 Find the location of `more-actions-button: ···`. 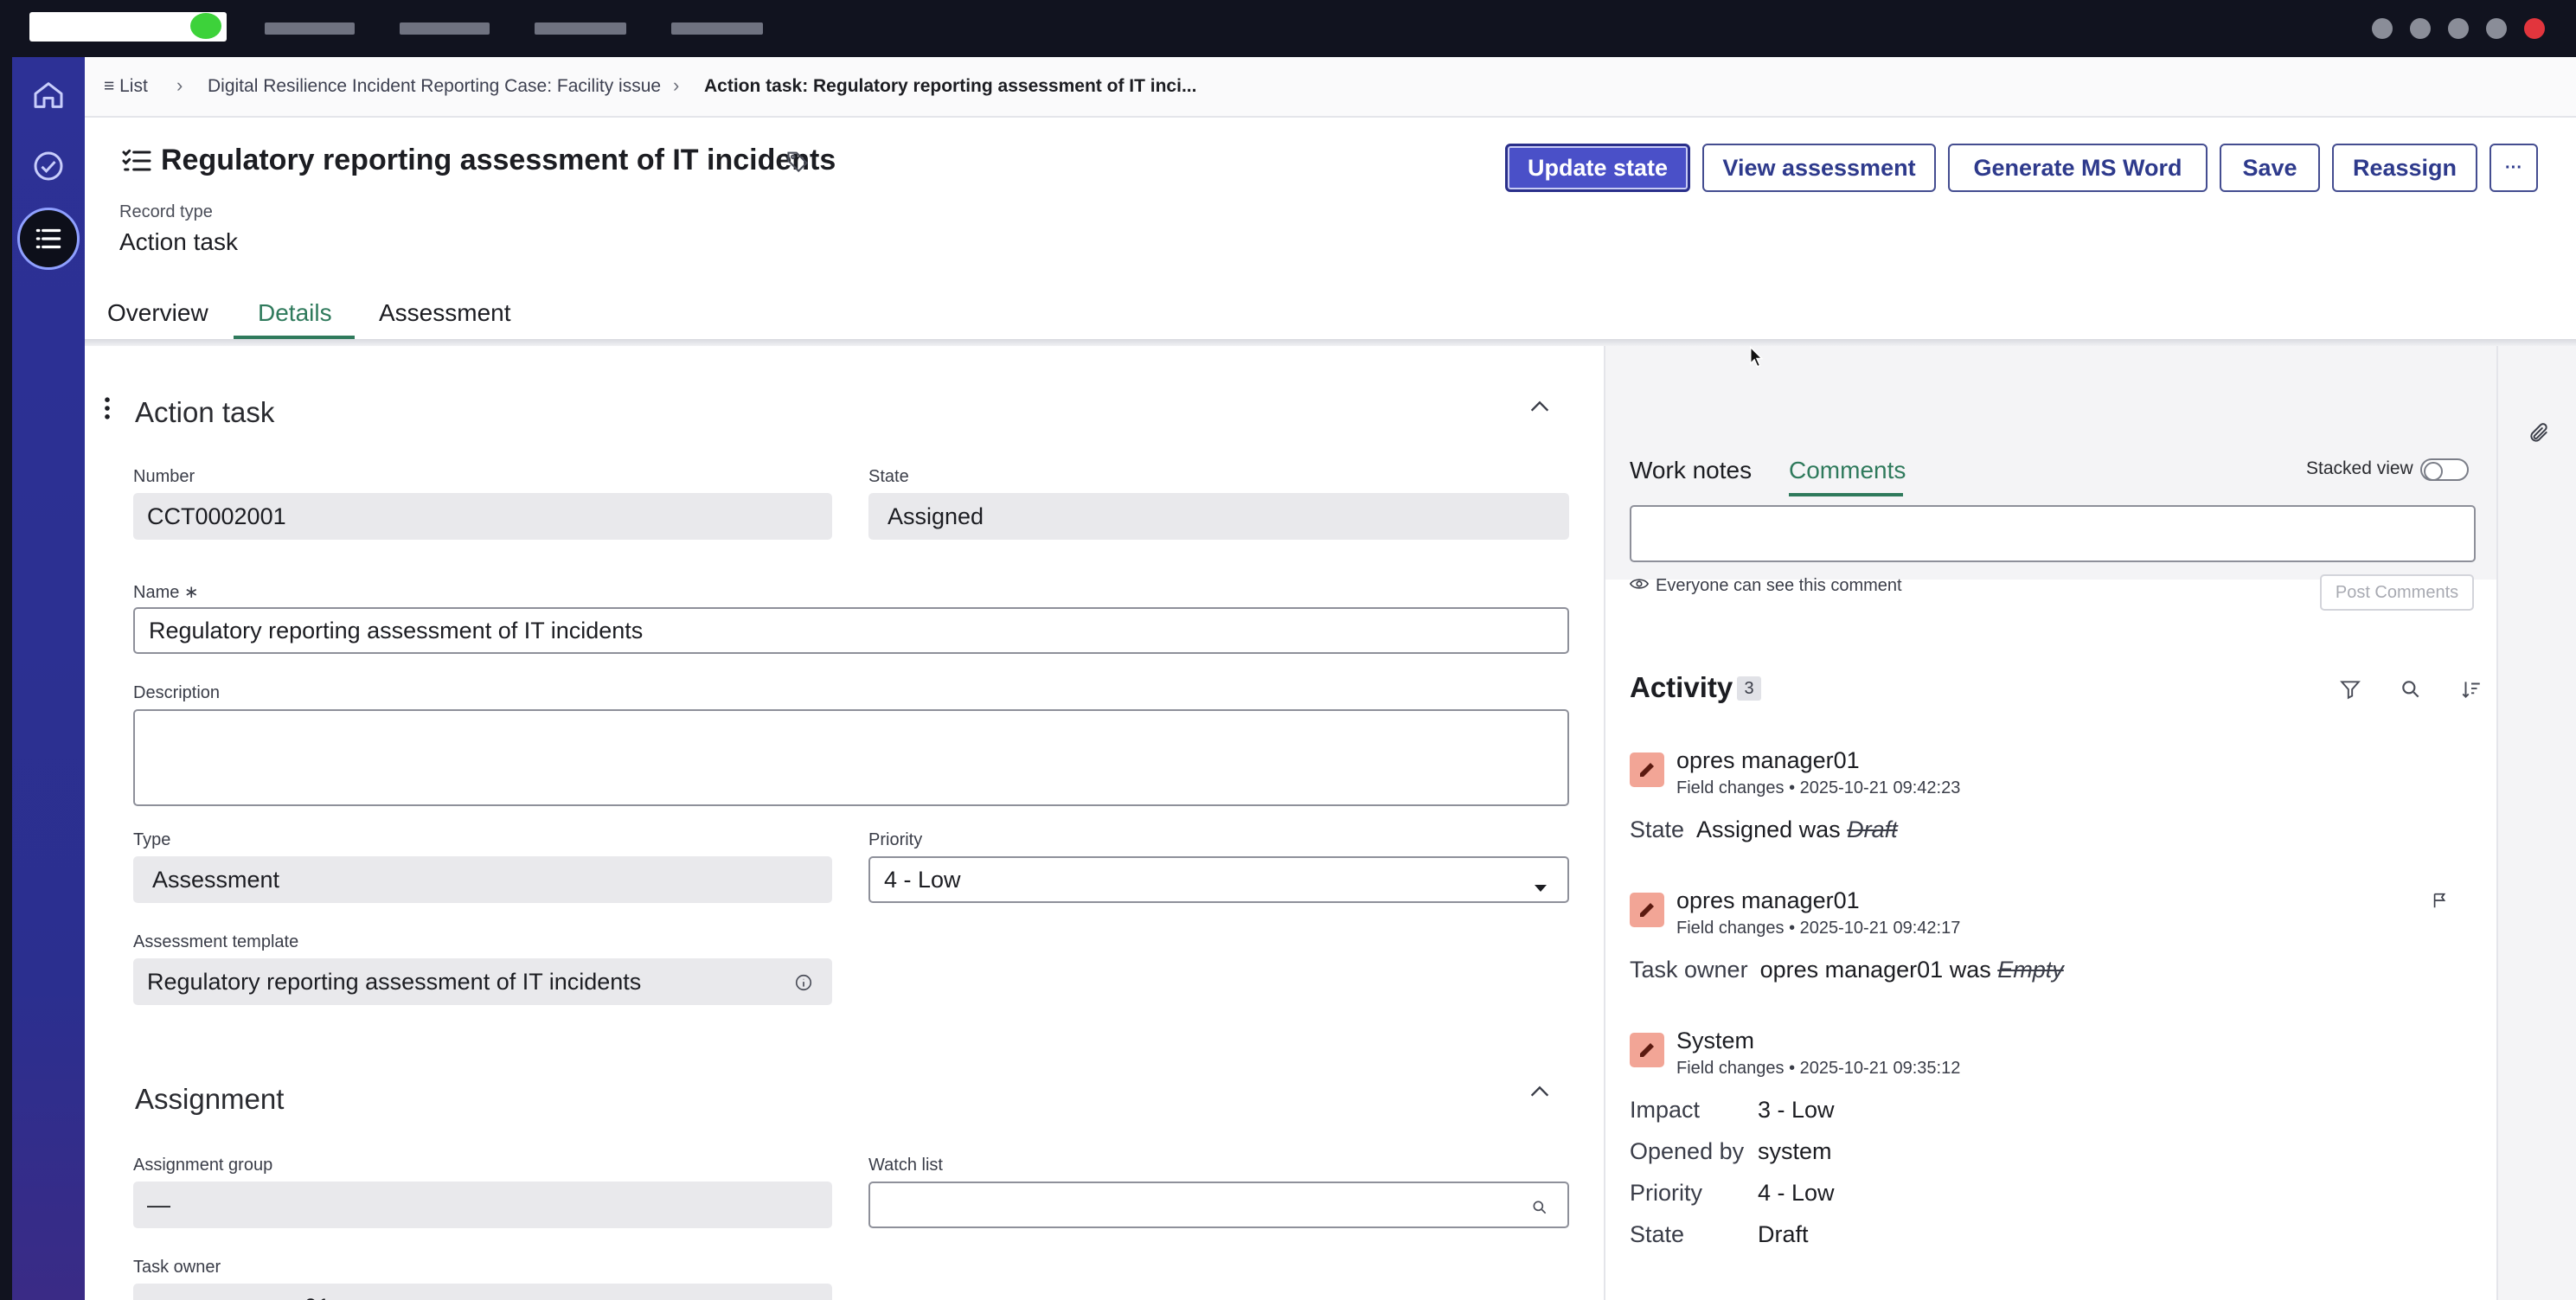

more-actions-button: ··· is located at coordinates (2513, 168).